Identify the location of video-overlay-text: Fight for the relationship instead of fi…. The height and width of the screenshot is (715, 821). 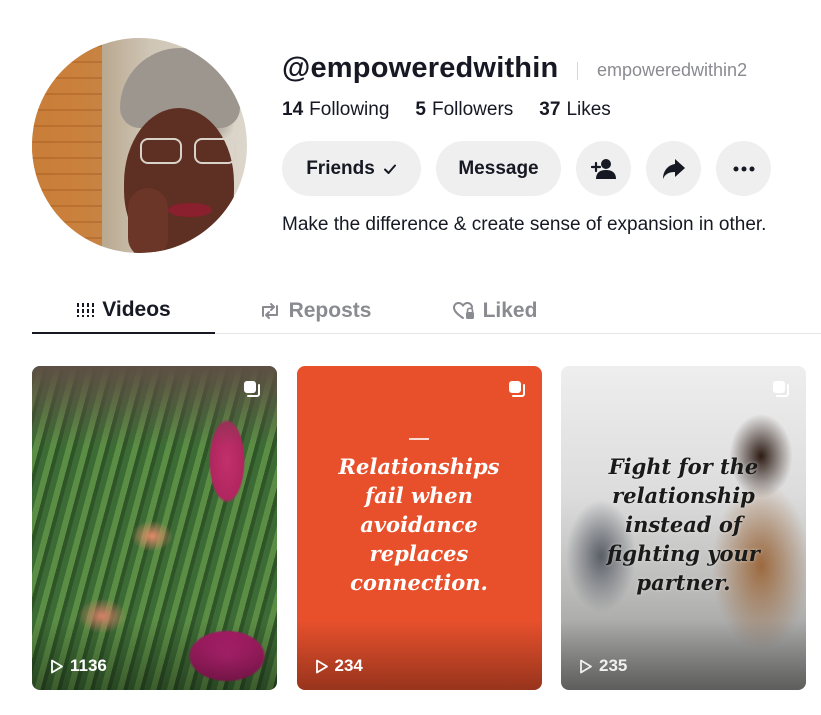
(683, 524).